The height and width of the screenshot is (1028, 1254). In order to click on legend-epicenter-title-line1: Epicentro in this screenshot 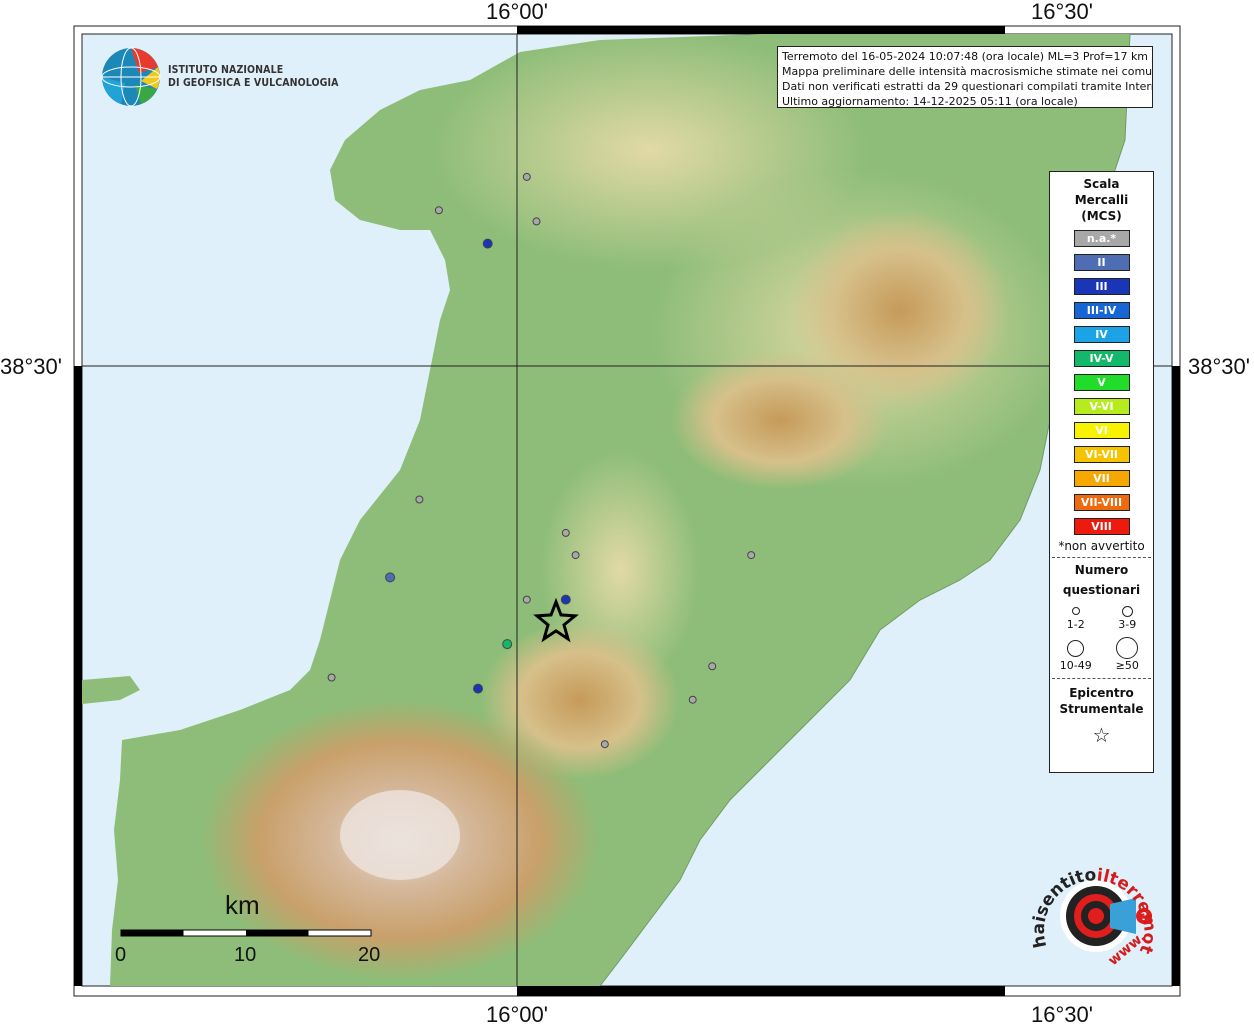, I will do `click(1101, 693)`.